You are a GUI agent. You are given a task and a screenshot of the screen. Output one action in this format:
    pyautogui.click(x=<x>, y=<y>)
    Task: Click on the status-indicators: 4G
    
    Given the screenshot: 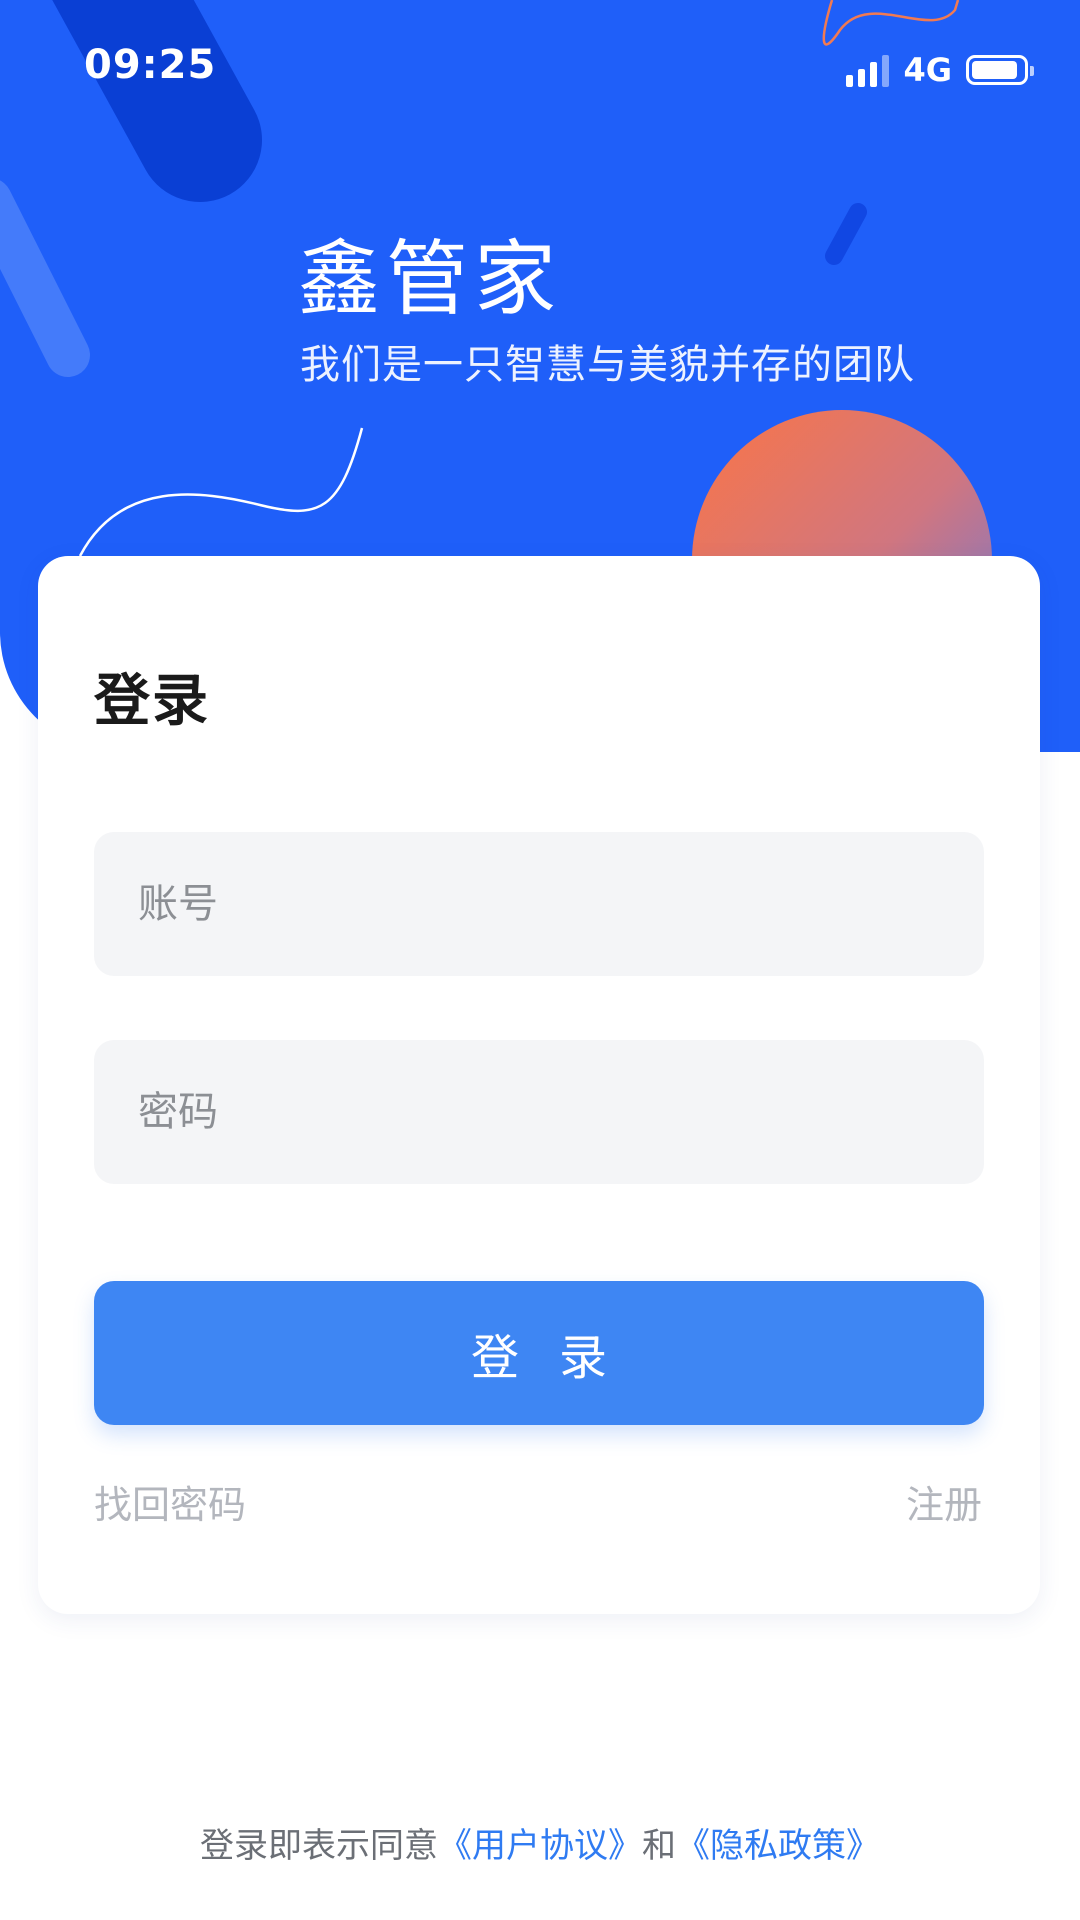 What is the action you would take?
    pyautogui.click(x=940, y=70)
    